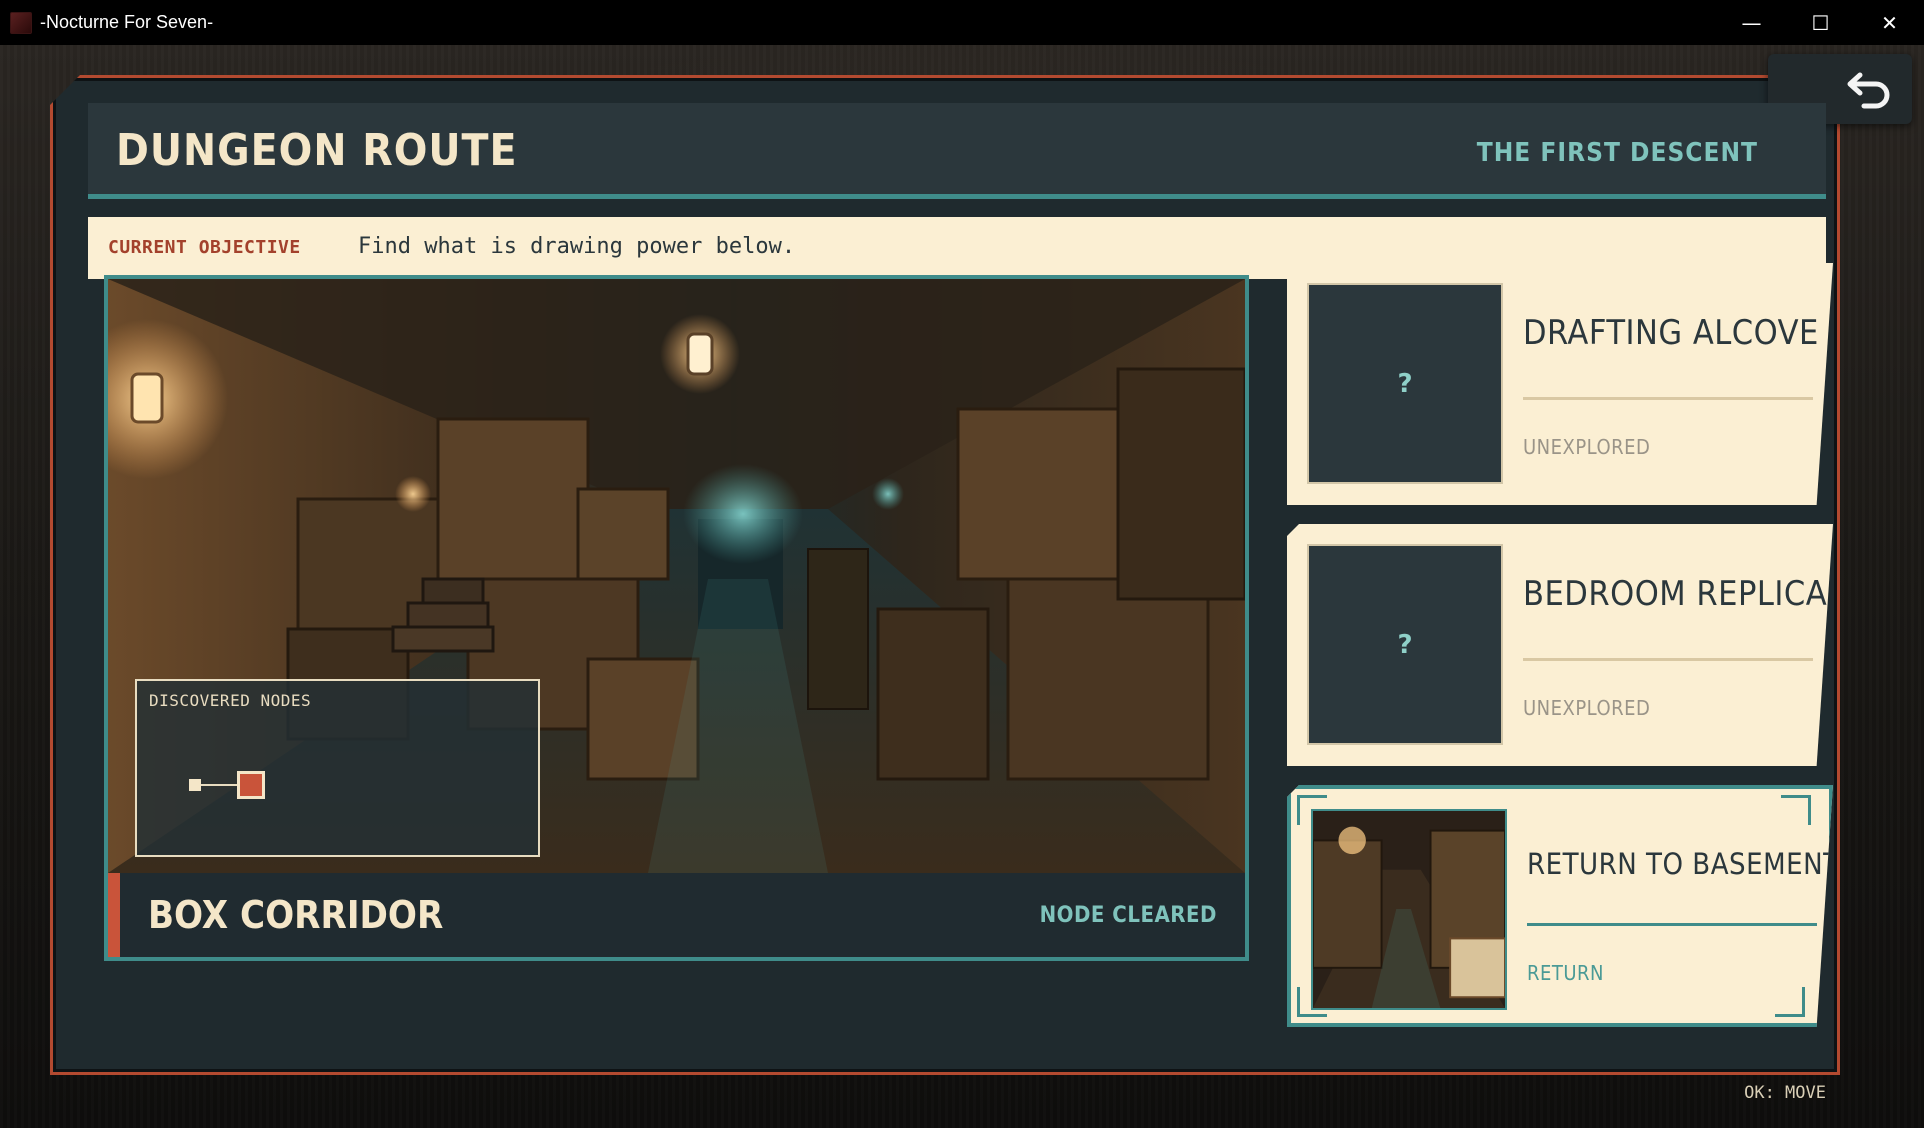 This screenshot has width=1924, height=1128. I want to click on minimap-node-entry, so click(195, 785).